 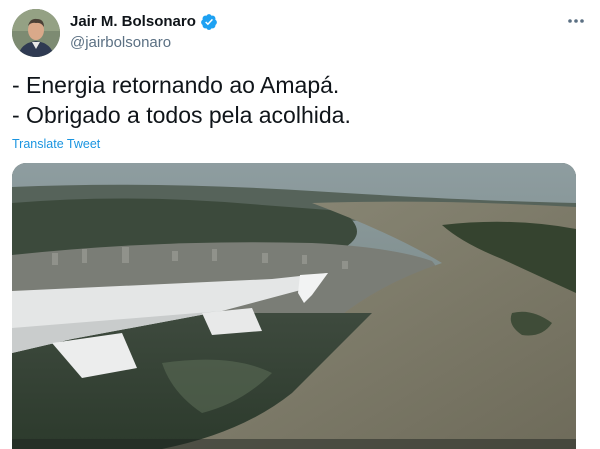 I want to click on handle: @jairbolsonaro, so click(x=144, y=43).